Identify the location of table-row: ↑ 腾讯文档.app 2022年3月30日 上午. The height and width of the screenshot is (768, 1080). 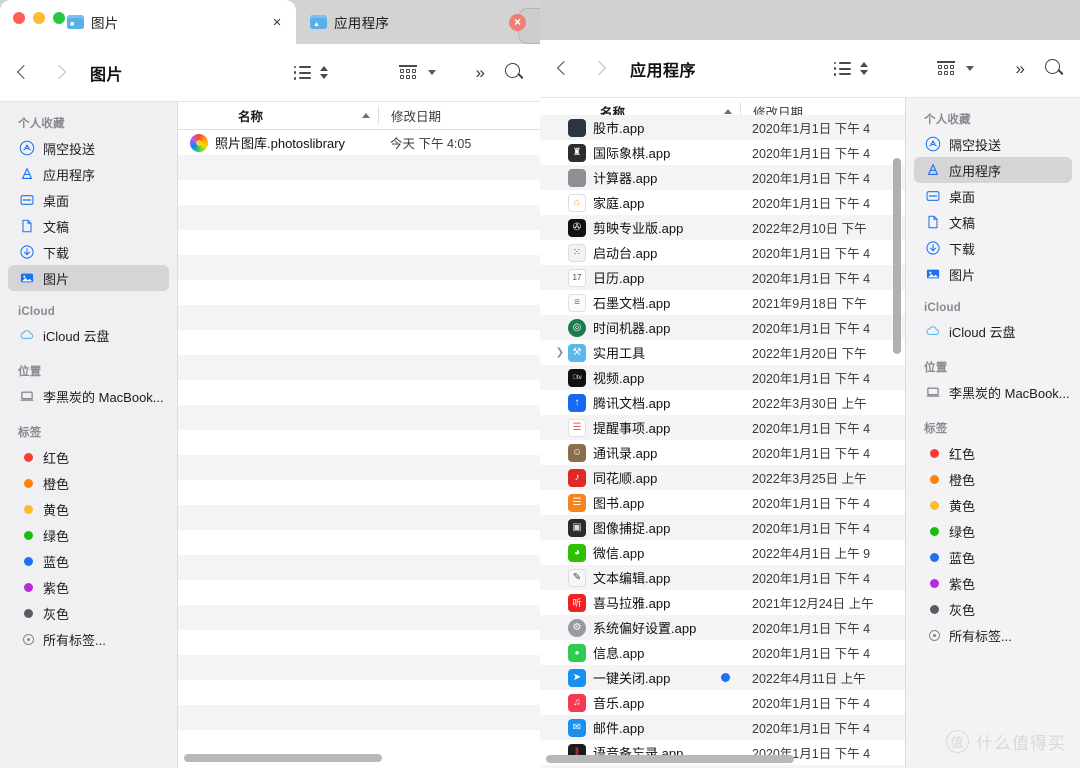
(722, 402).